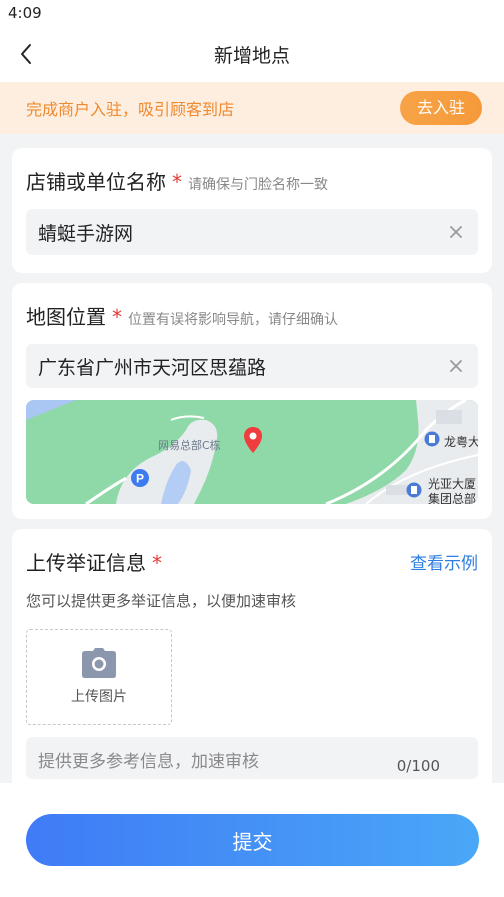 The width and height of the screenshot is (504, 897). I want to click on map-label-right-bottom-2: 集团总部, so click(452, 498).